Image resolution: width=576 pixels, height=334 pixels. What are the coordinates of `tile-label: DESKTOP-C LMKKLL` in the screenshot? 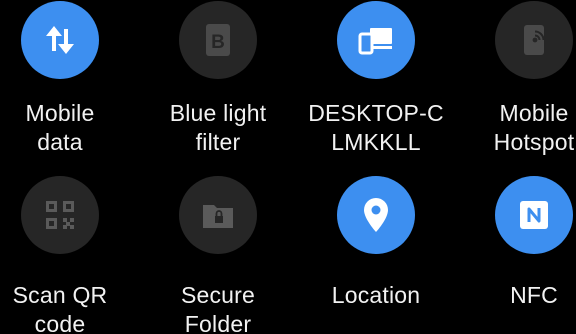 It's located at (376, 127).